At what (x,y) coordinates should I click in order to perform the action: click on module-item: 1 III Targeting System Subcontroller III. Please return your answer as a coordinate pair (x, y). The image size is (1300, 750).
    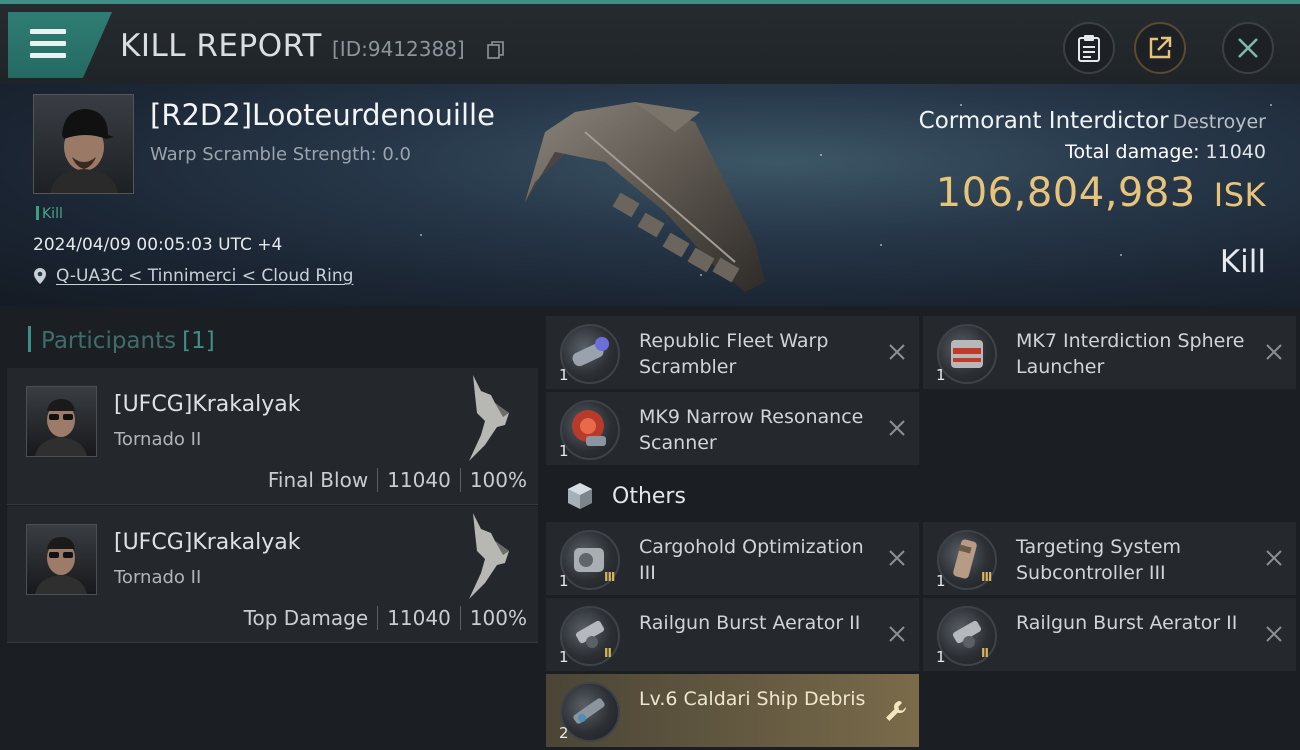
    Looking at the image, I should click on (1109, 558).